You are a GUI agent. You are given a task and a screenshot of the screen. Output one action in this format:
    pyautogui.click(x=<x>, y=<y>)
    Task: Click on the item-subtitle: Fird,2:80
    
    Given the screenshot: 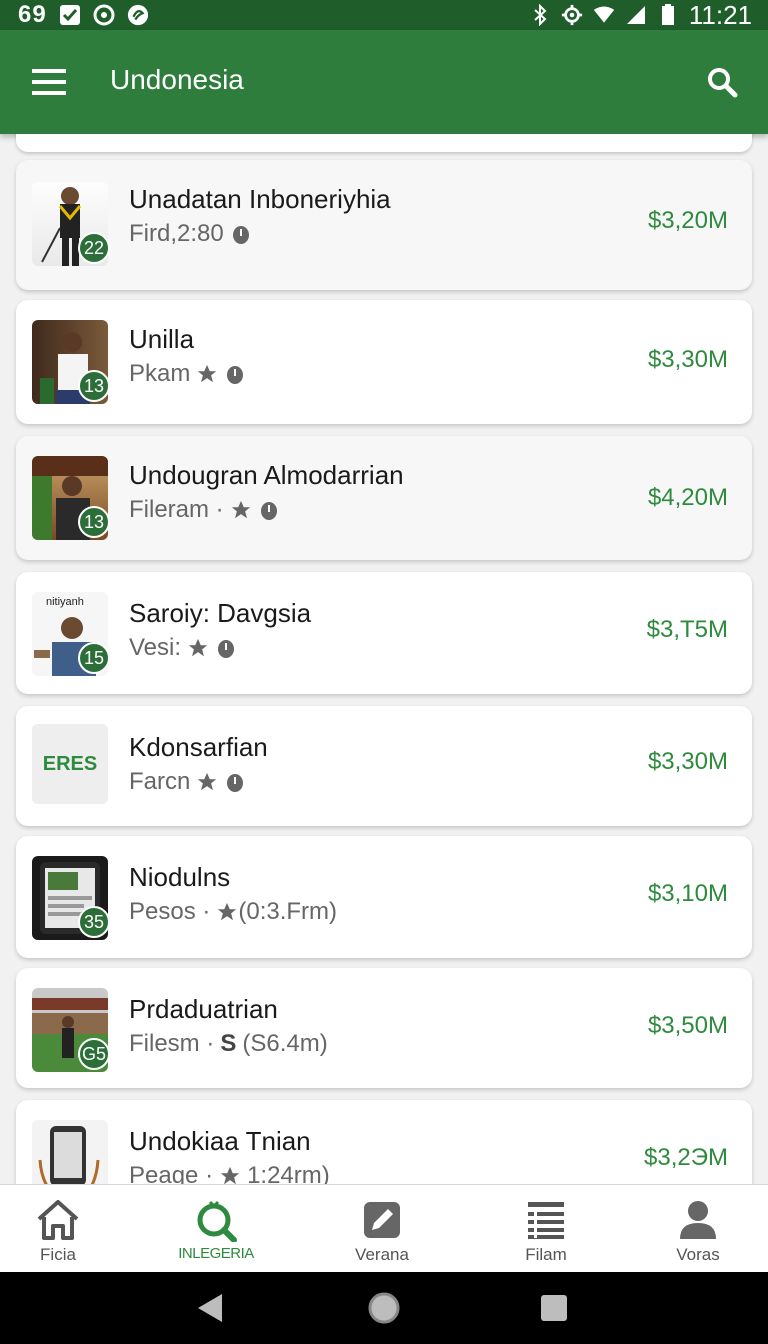 What is the action you would take?
    pyautogui.click(x=190, y=234)
    